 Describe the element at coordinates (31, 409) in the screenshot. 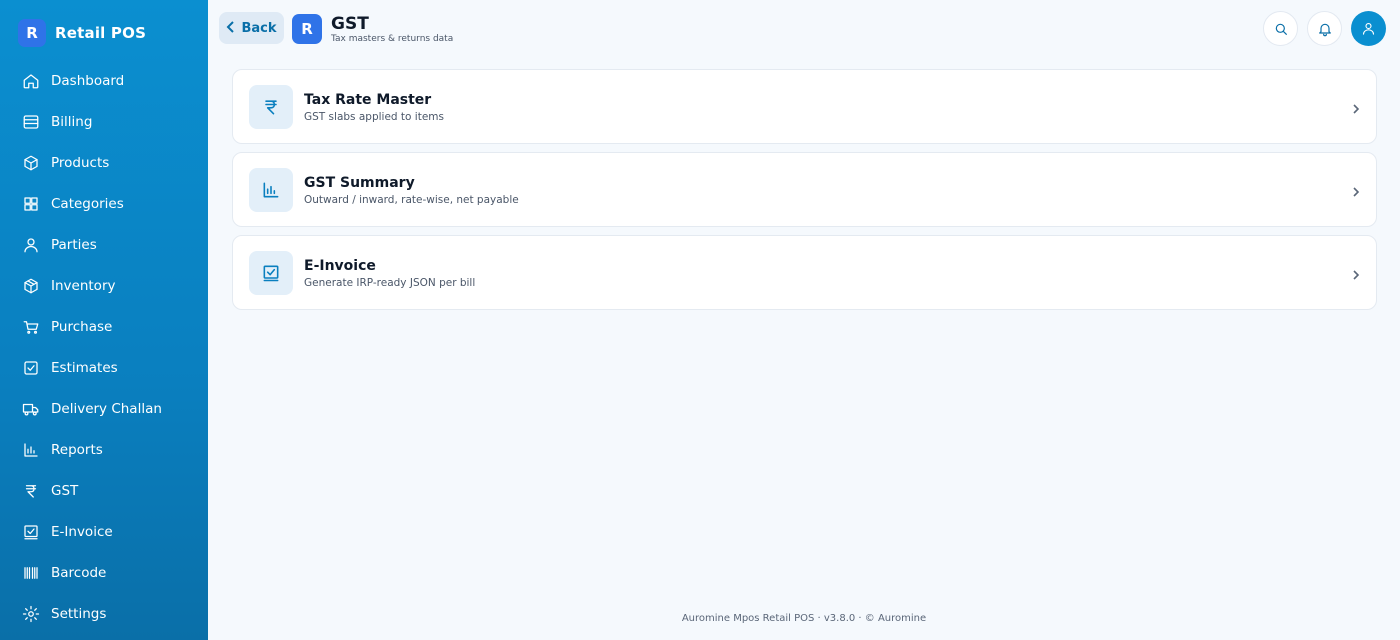

I see `truck-icon` at that location.